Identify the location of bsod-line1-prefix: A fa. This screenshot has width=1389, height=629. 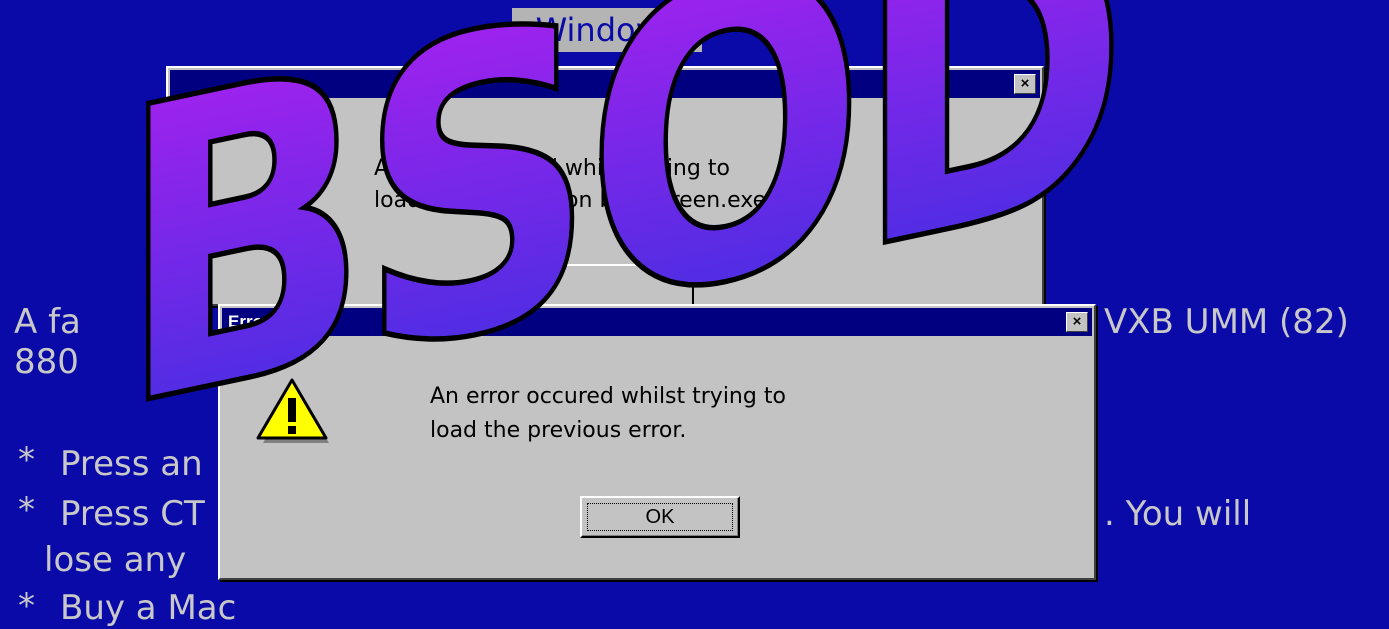
(47, 322).